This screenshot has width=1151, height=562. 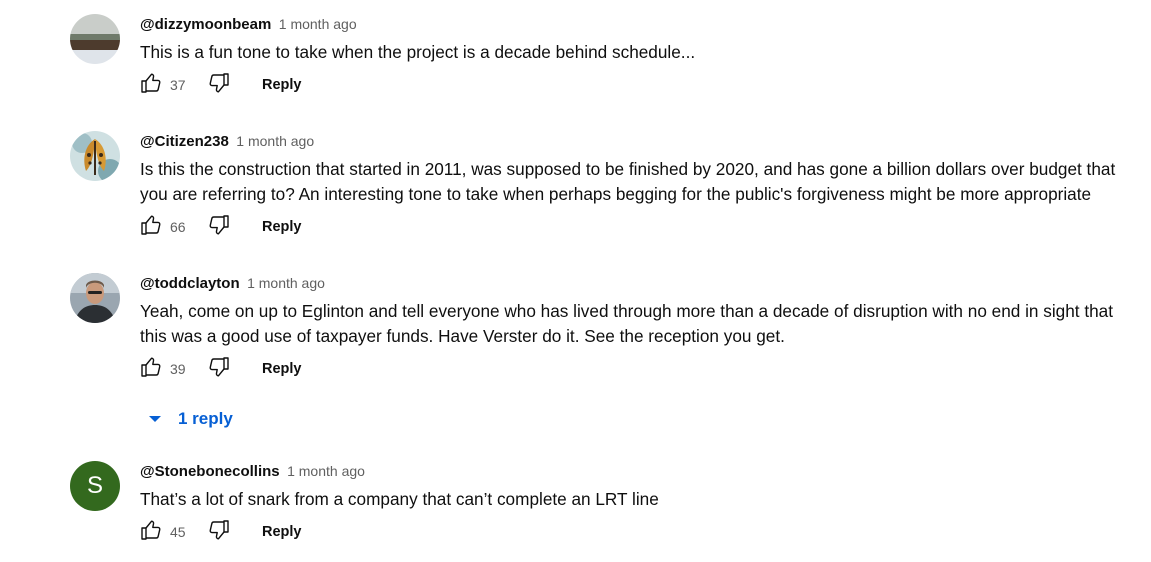 What do you see at coordinates (210, 471) in the screenshot?
I see `comment-author: @Stonebonecollins` at bounding box center [210, 471].